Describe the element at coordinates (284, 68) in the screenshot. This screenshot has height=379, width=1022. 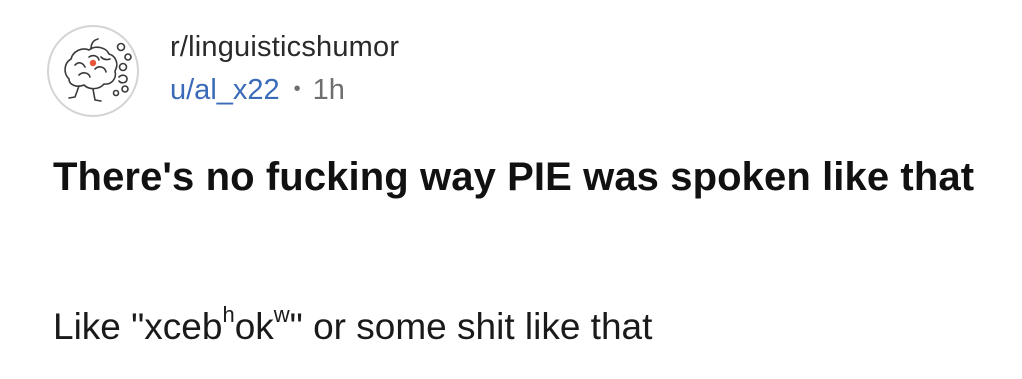
I see `post-meta: r/linguisticshumor u/al_x22 • 1h` at that location.